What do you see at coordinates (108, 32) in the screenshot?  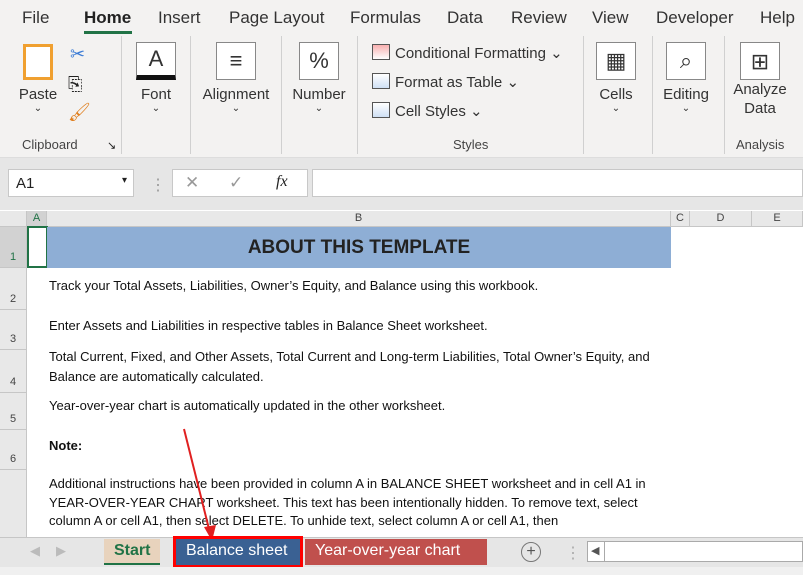 I see `active-tab-indicator` at bounding box center [108, 32].